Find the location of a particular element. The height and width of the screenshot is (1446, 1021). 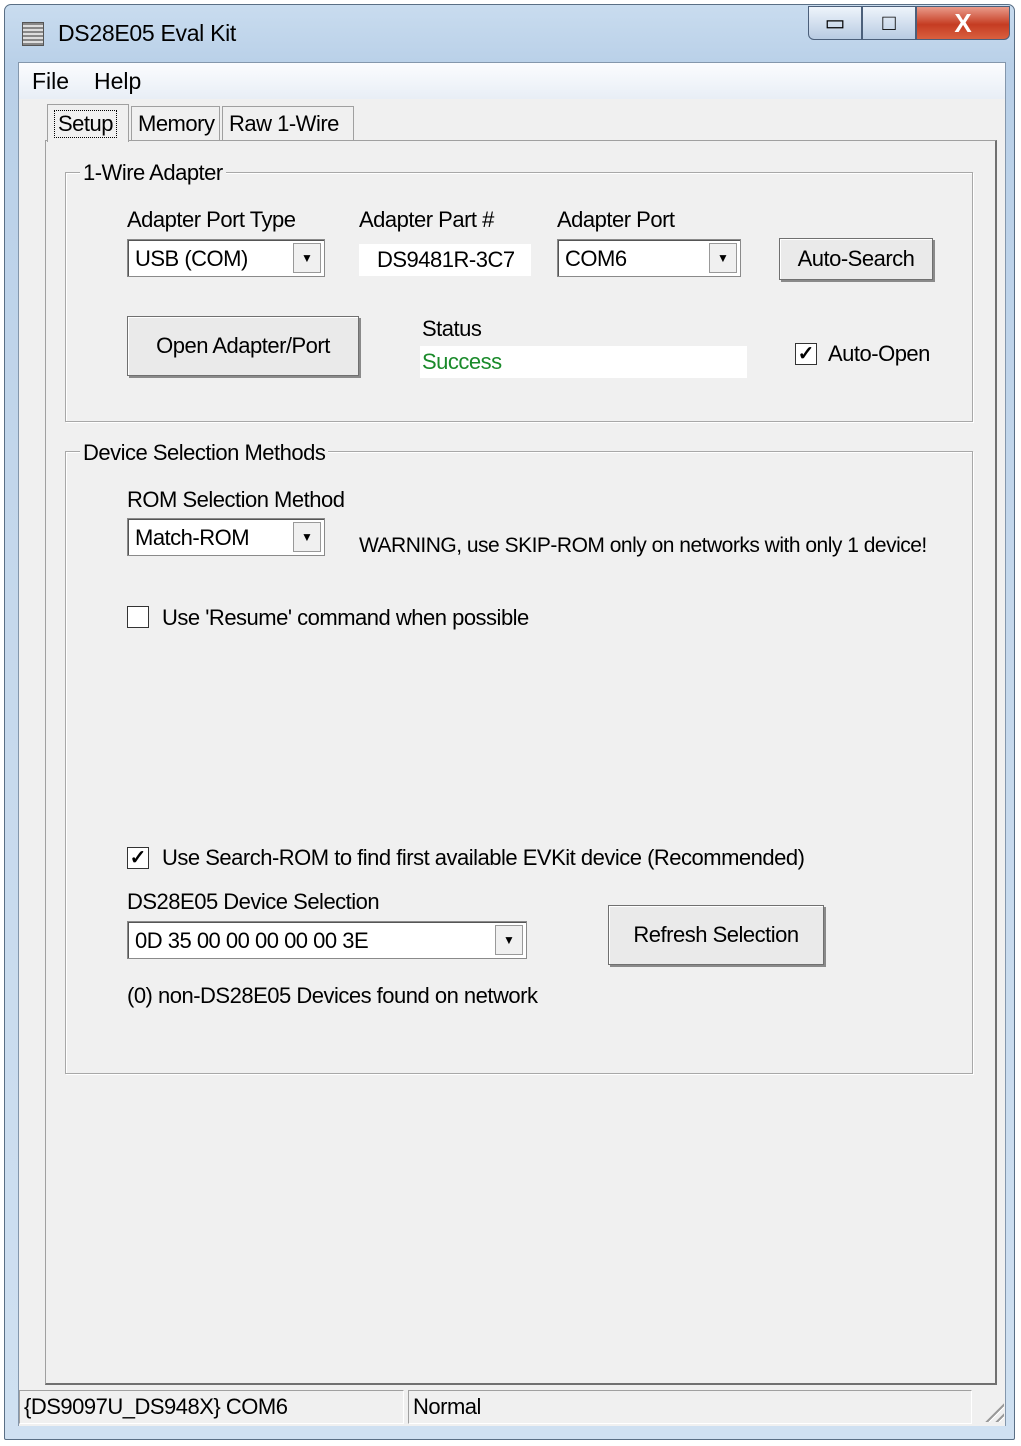

tab-setup-label: Setup is located at coordinates (85, 123).